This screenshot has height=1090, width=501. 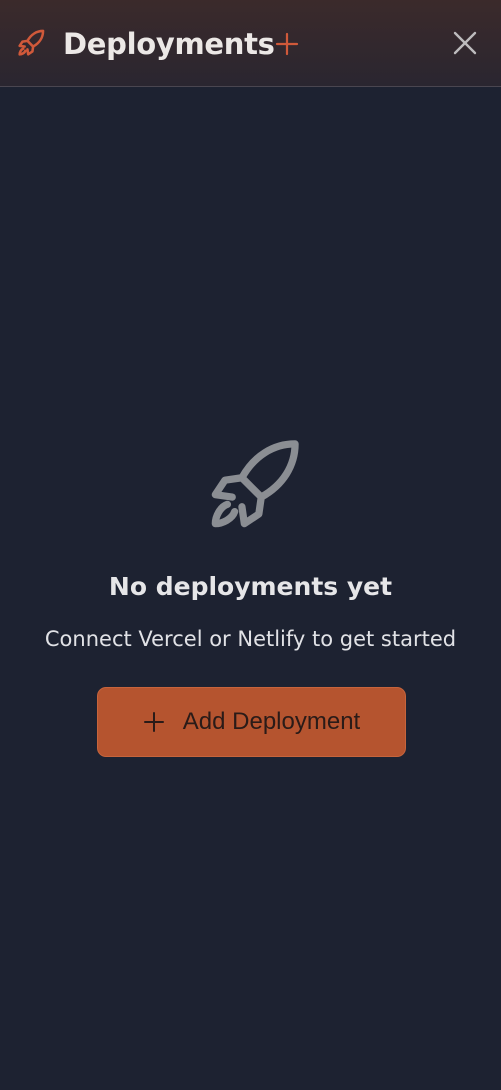 I want to click on add-deployment-plus-icon, so click(x=287, y=44).